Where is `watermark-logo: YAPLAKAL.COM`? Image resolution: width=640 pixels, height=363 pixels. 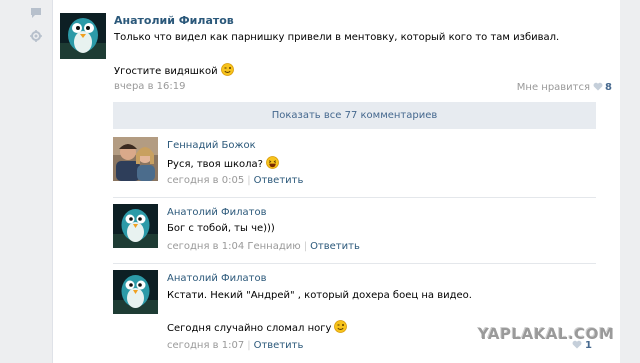 watermark-logo: YAPLAKAL.COM is located at coordinates (546, 334).